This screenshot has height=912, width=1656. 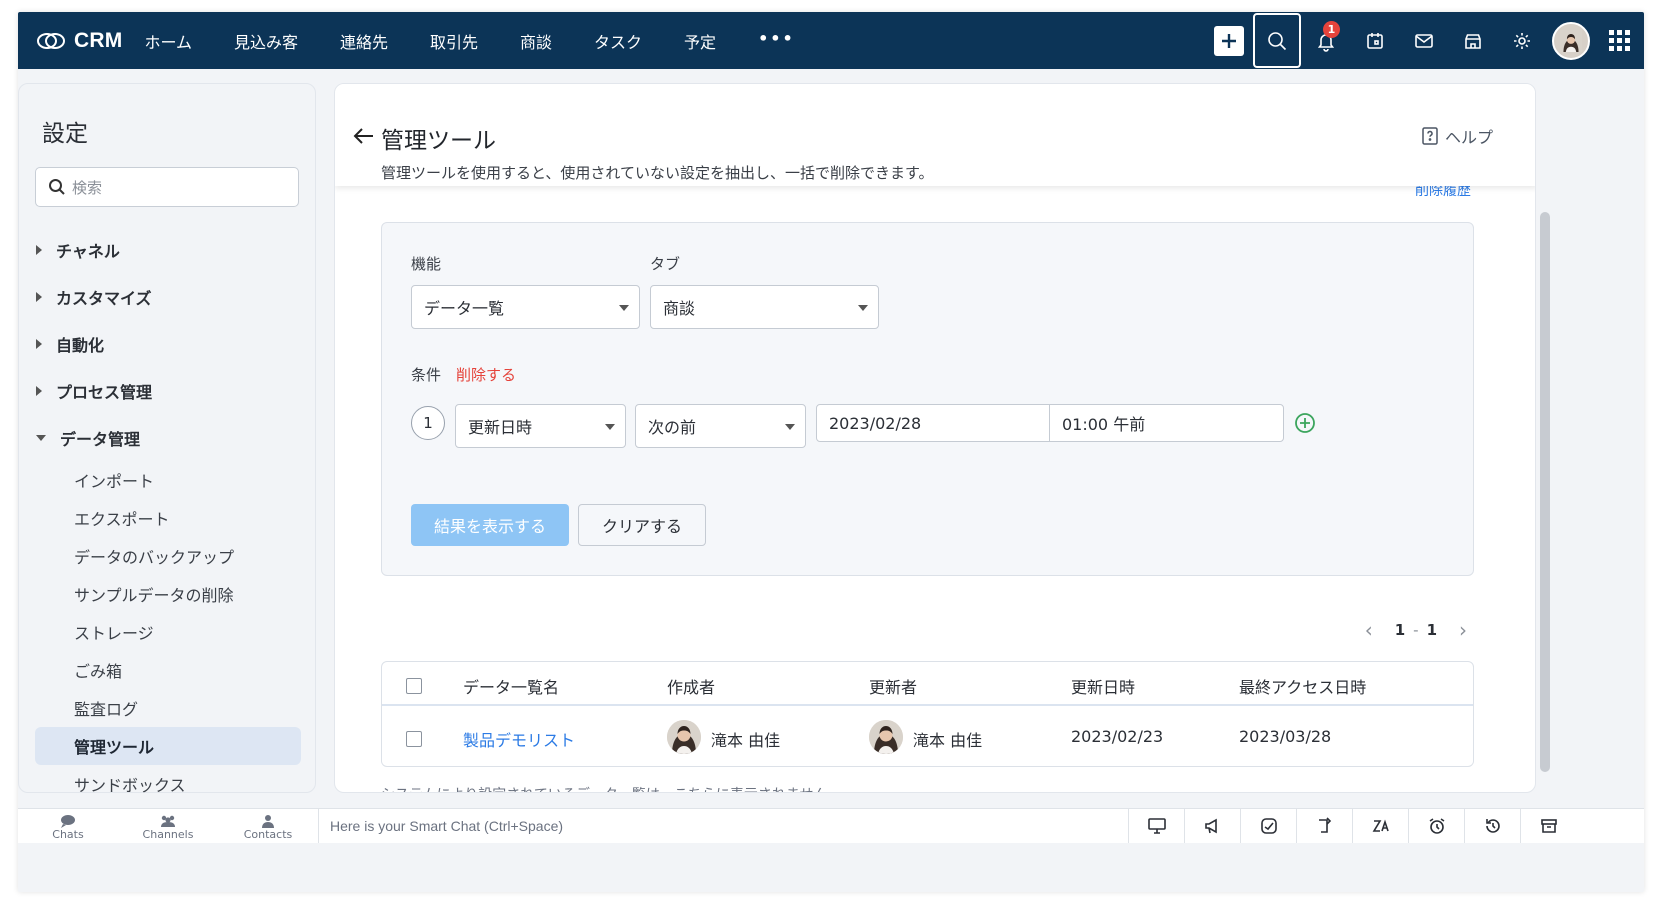 I want to click on menu-item-recycle-bin: ごみ箱, so click(x=168, y=670).